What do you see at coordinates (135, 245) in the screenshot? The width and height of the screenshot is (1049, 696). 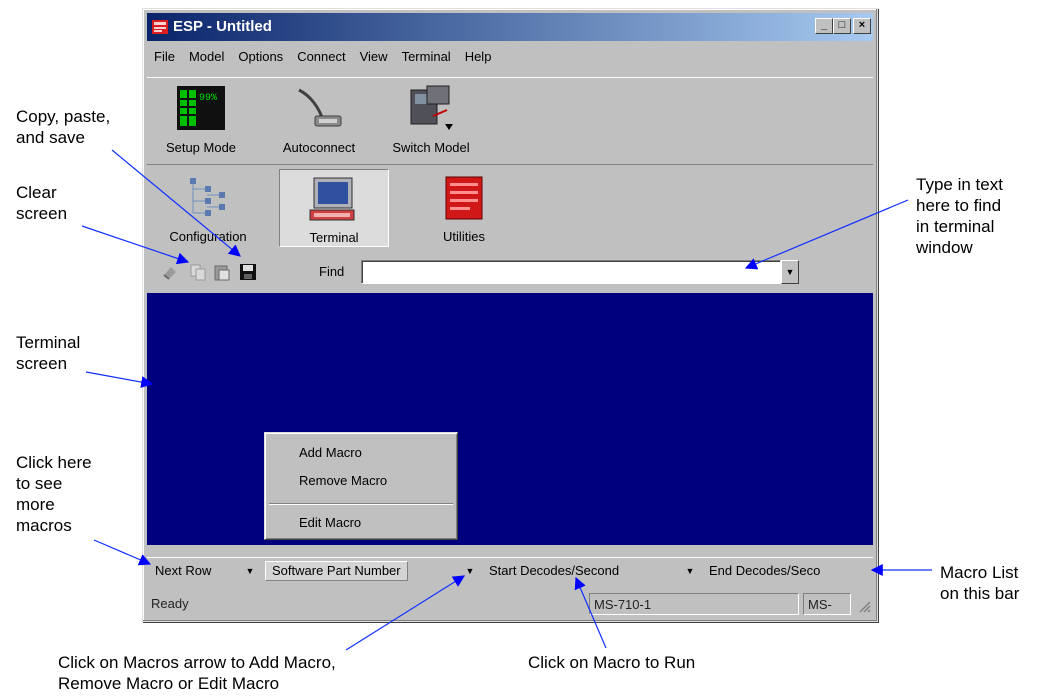 I see `arrow-clear-screen` at bounding box center [135, 245].